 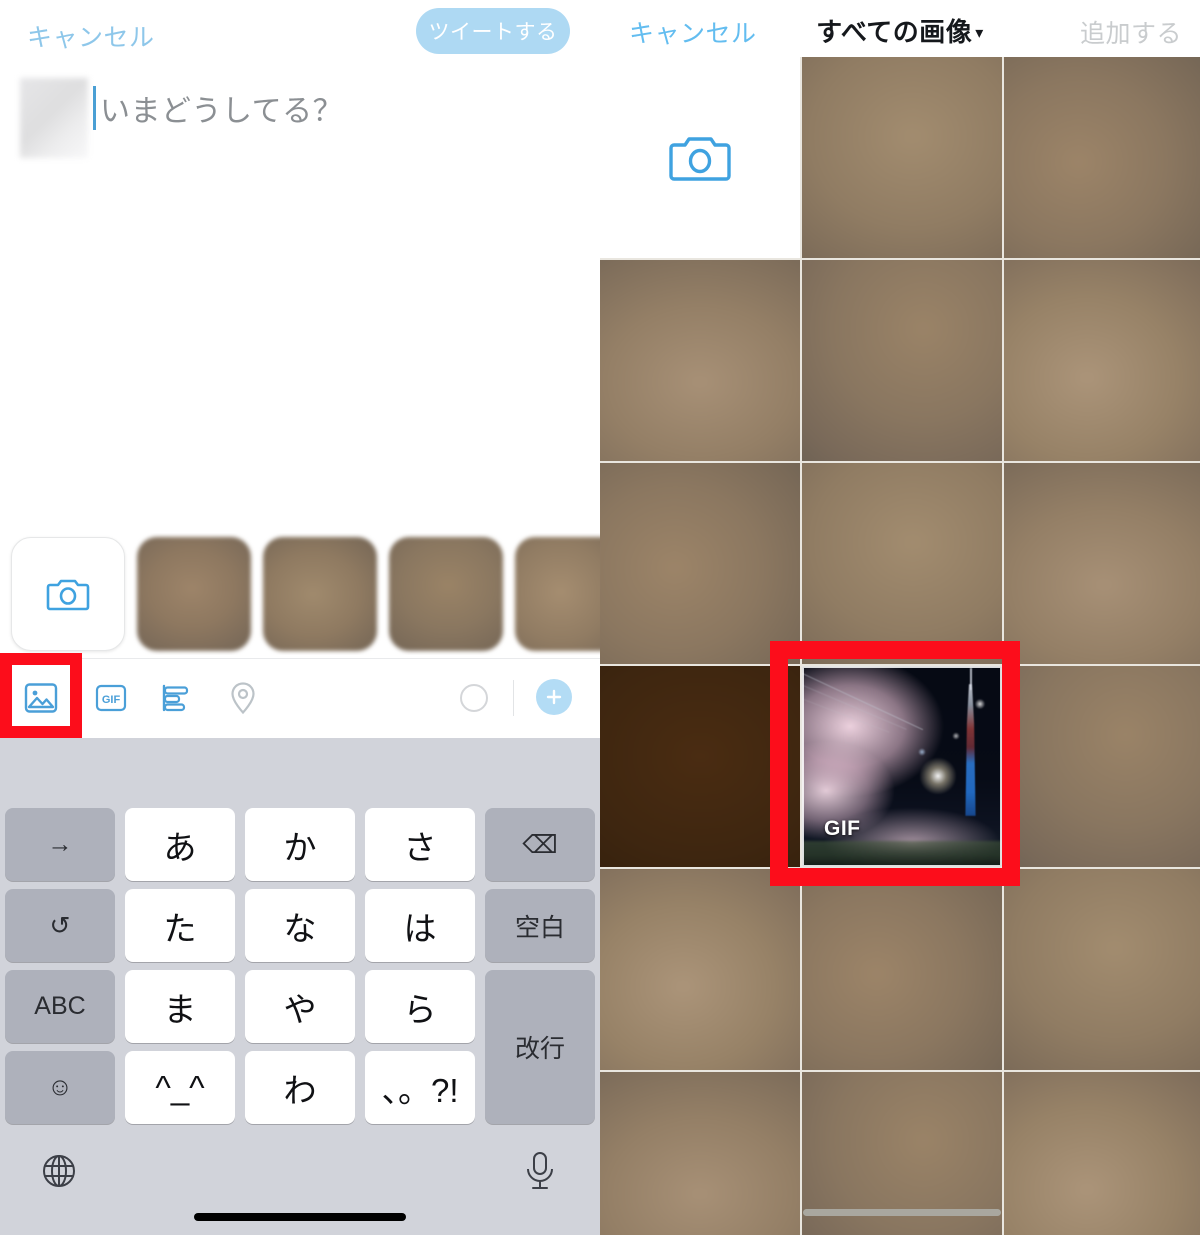 I want to click on dictation-button, so click(x=540, y=1171).